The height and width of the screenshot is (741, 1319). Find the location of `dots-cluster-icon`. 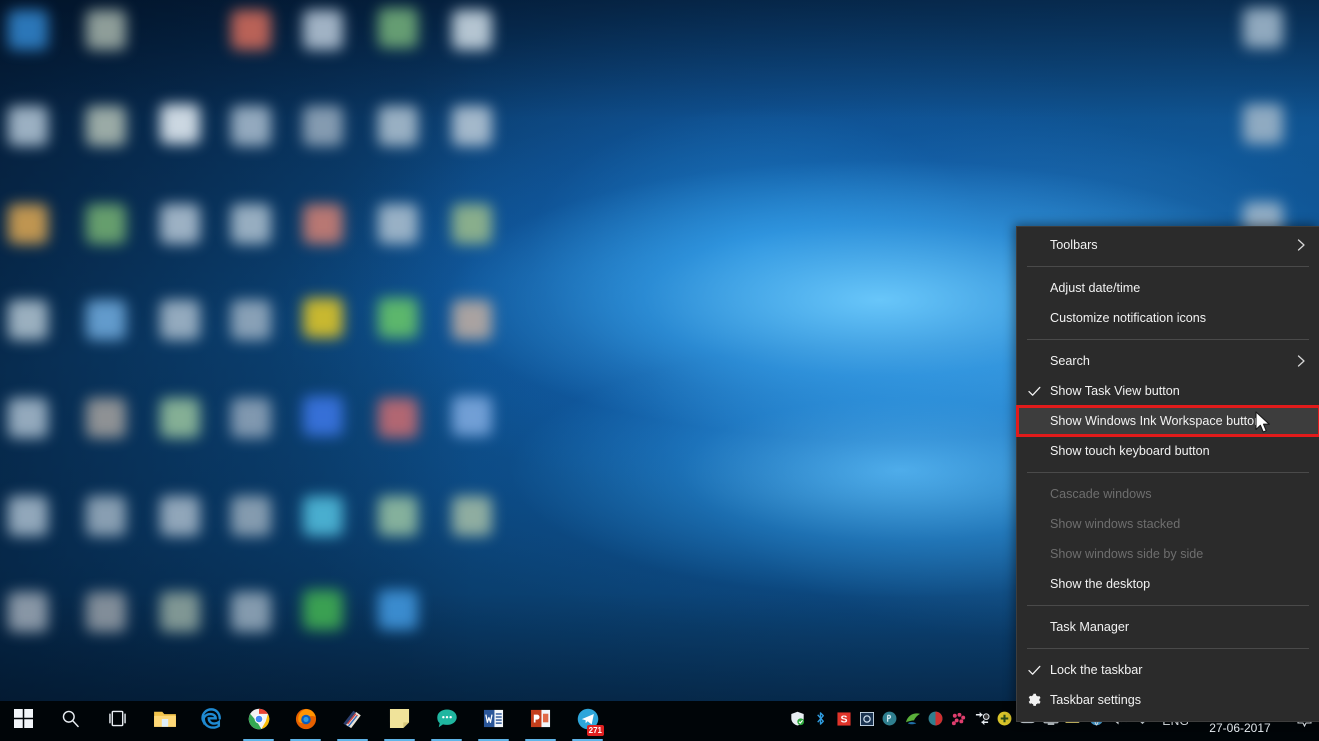

dots-cluster-icon is located at coordinates (959, 721).